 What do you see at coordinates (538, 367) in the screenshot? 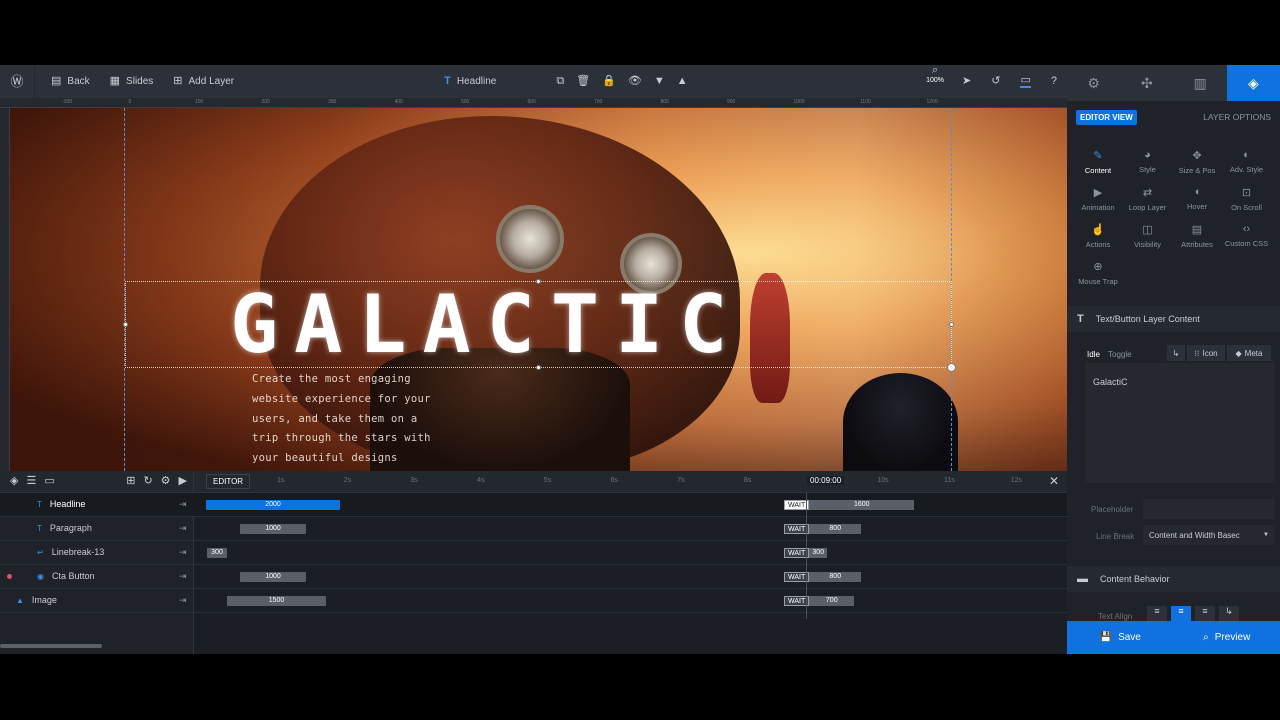
I see `resize-handle-bottom` at bounding box center [538, 367].